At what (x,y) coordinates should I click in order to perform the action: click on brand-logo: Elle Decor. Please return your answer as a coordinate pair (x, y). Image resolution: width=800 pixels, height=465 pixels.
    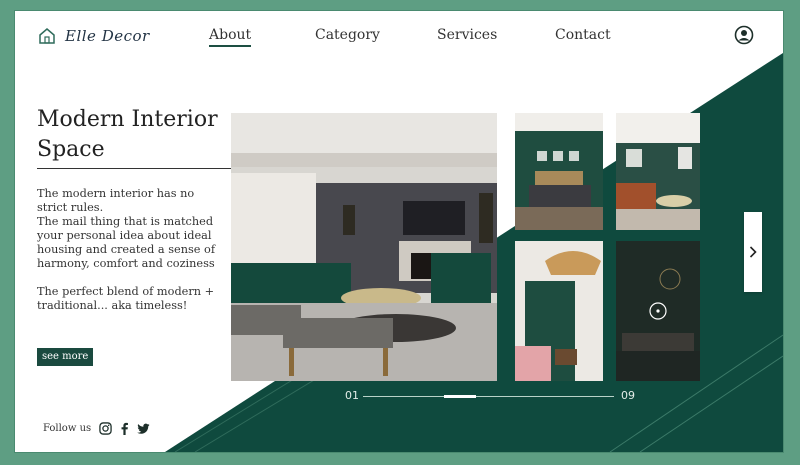
    Looking at the image, I should click on (93, 36).